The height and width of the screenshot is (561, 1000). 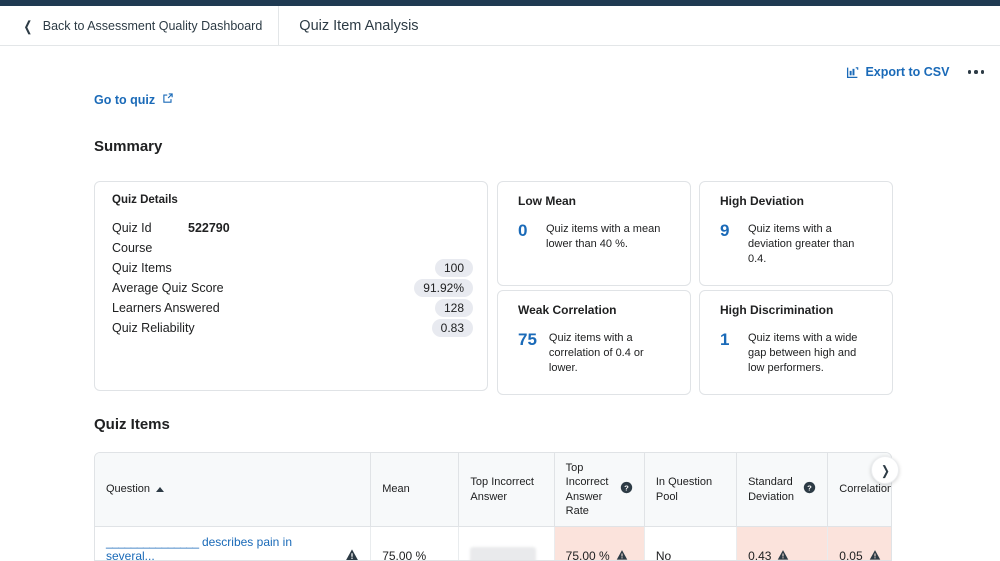 What do you see at coordinates (691, 543) in the screenshot?
I see `cell-in-question-pool: No` at bounding box center [691, 543].